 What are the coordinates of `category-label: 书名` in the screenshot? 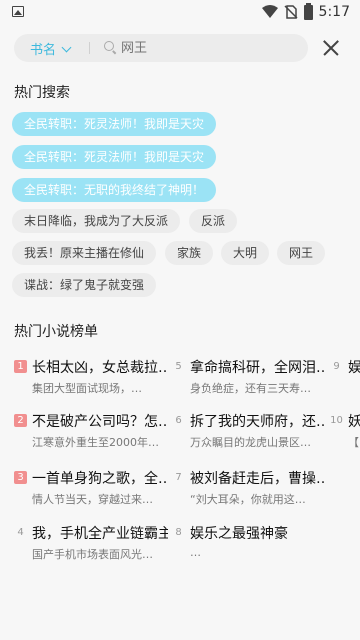 It's located at (43, 50).